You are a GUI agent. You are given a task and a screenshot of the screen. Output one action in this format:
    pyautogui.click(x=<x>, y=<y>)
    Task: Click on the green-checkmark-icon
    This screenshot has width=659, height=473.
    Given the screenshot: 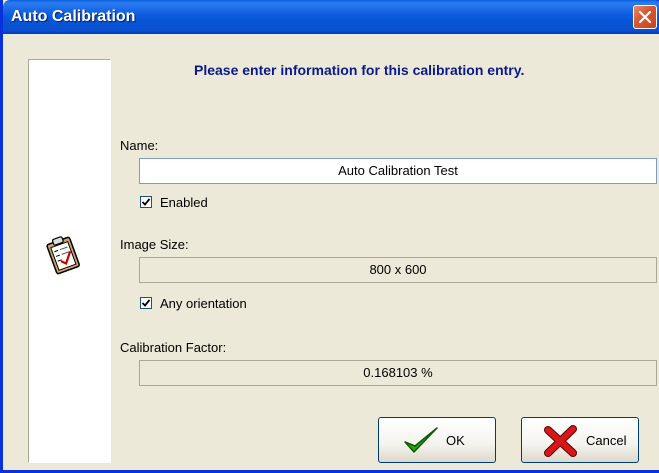 What is the action you would take?
    pyautogui.click(x=421, y=440)
    